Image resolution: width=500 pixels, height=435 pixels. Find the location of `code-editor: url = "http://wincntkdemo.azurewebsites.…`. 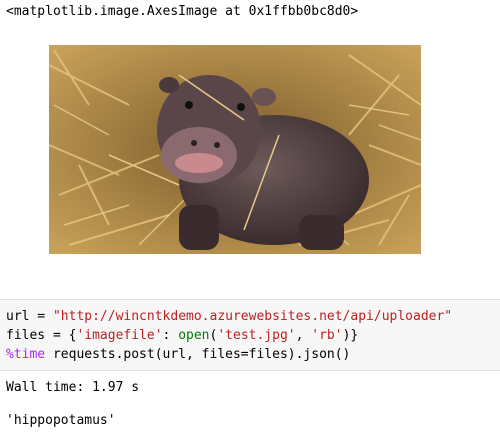

code-editor: url = "http://wincntkdemo.azurewebsites.… is located at coordinates (229, 335).